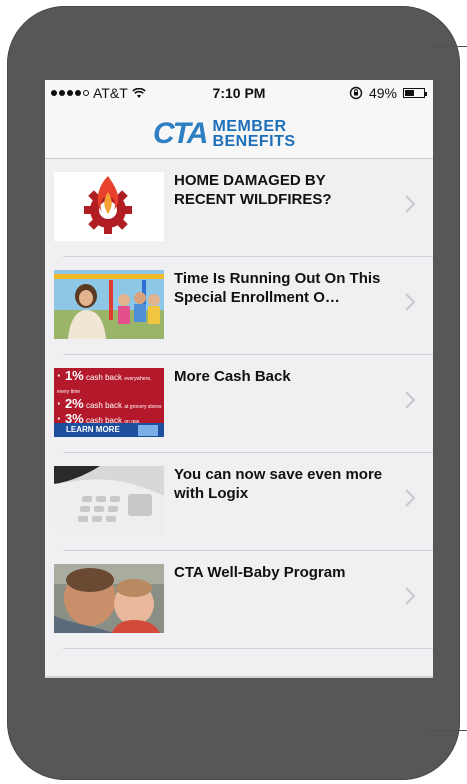  I want to click on item-title: More Cash Back, so click(232, 376).